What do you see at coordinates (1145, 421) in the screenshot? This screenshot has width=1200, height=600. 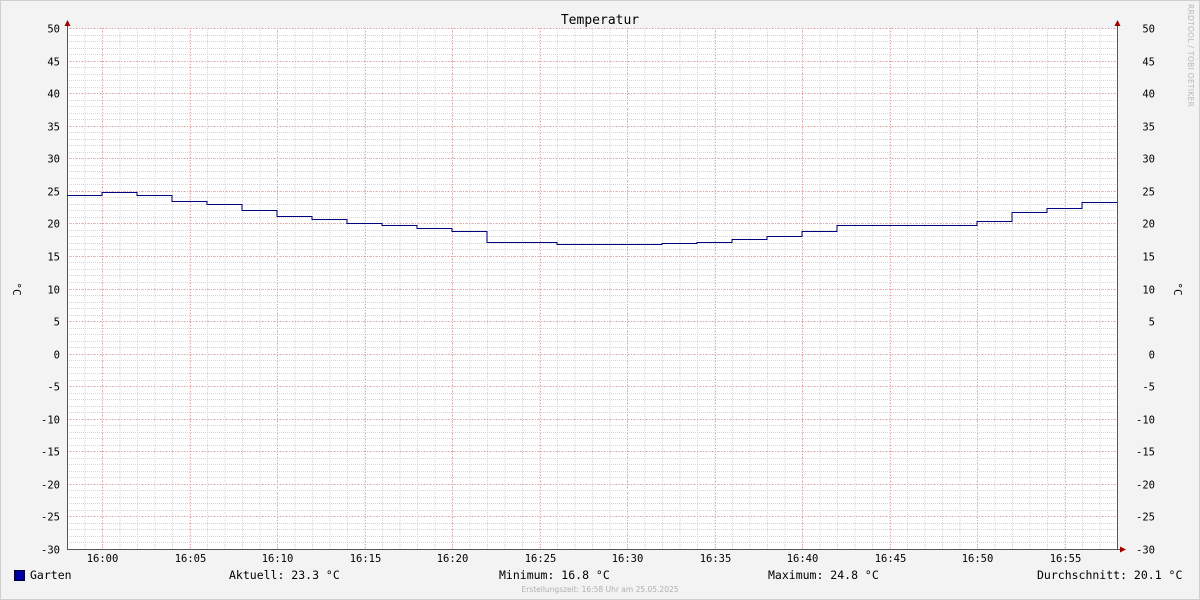 I see `y-tick-label-right: -10` at bounding box center [1145, 421].